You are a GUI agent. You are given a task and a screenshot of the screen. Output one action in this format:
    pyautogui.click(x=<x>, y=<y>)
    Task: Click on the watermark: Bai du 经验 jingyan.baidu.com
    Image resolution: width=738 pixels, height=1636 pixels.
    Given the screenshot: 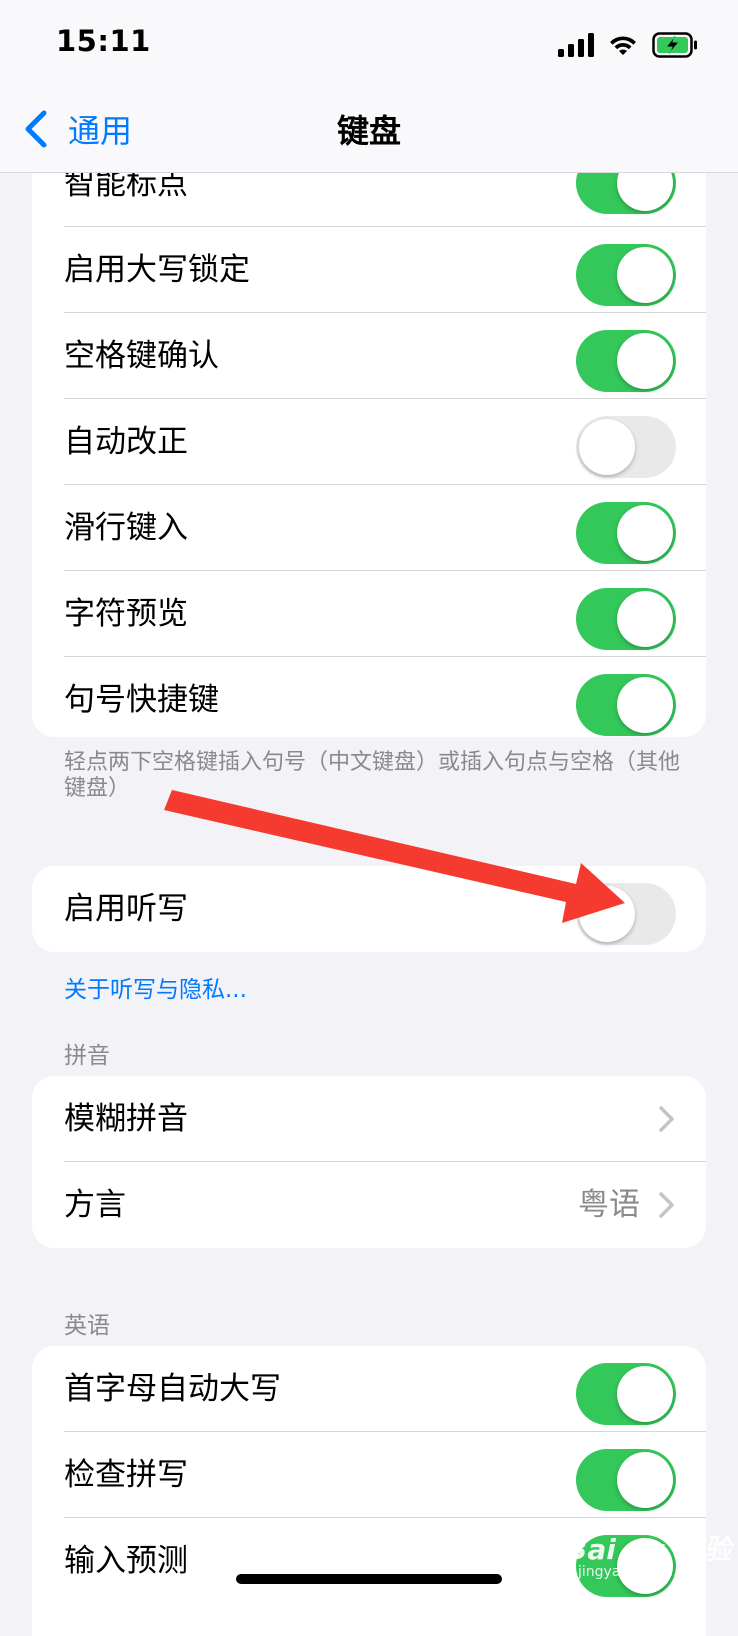 What is the action you would take?
    pyautogui.click(x=645, y=1545)
    